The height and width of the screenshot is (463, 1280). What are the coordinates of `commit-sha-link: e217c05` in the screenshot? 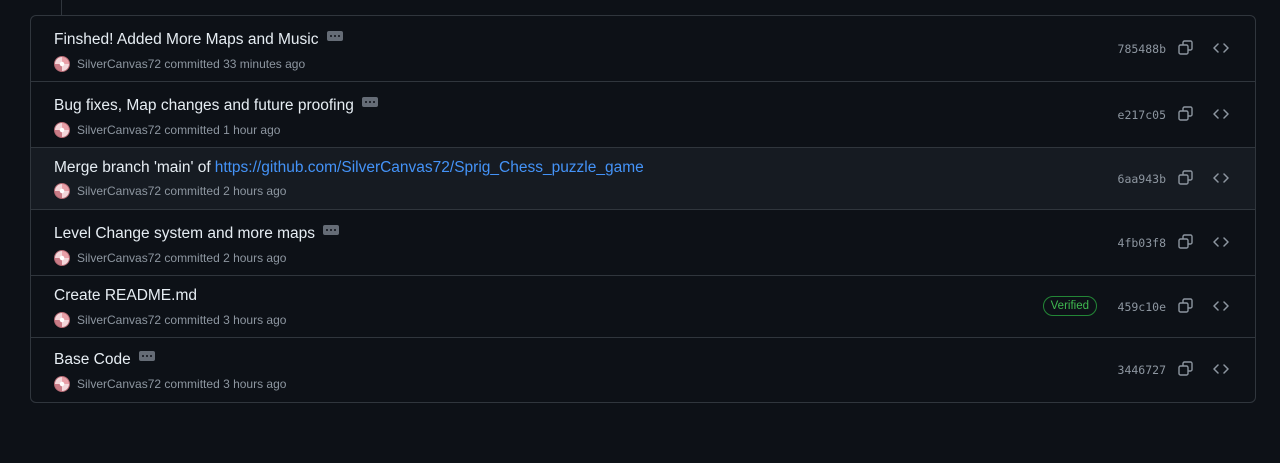 It's located at (1142, 115).